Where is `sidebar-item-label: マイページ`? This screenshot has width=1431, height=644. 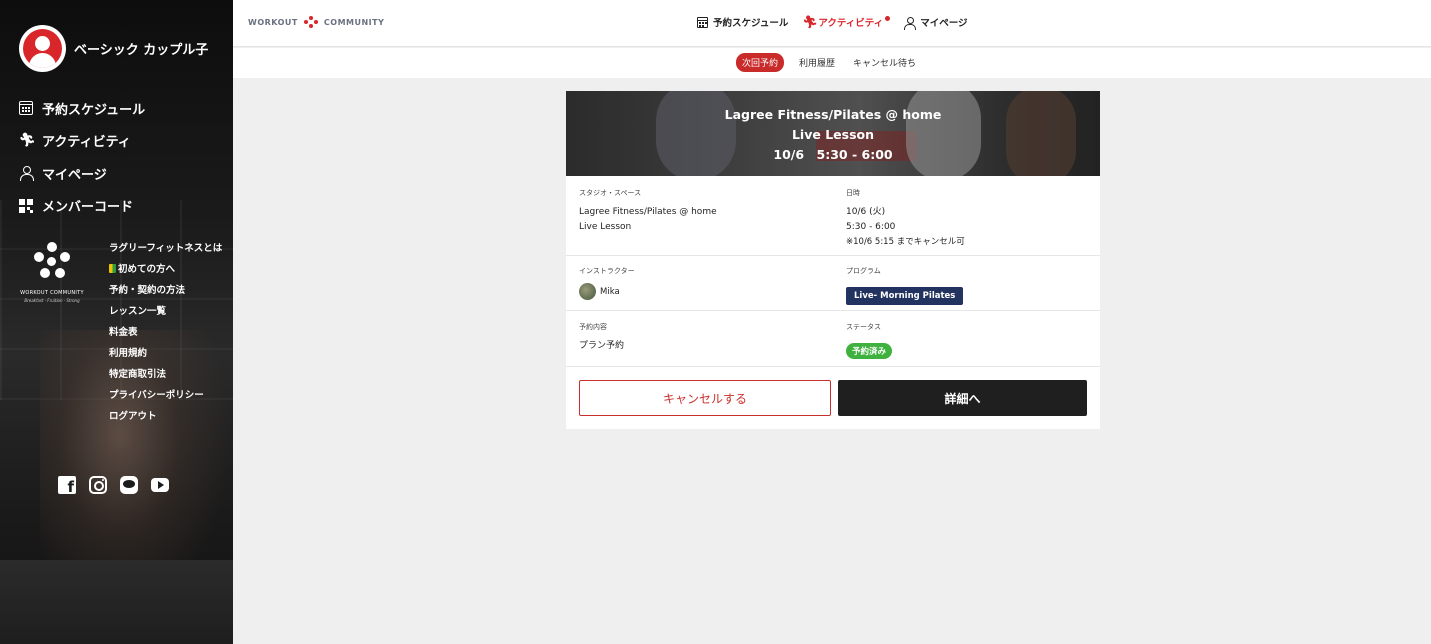 sidebar-item-label: マイページ is located at coordinates (74, 175).